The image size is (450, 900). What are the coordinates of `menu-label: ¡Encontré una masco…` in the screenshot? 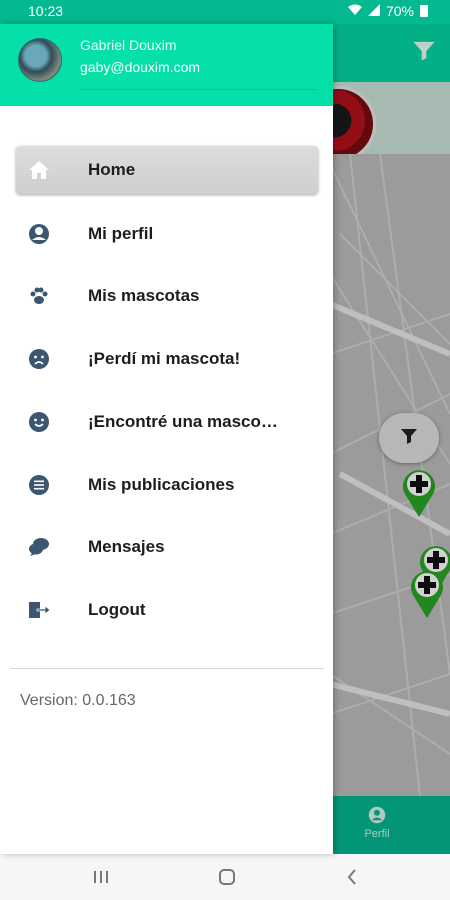 It's located at (183, 421).